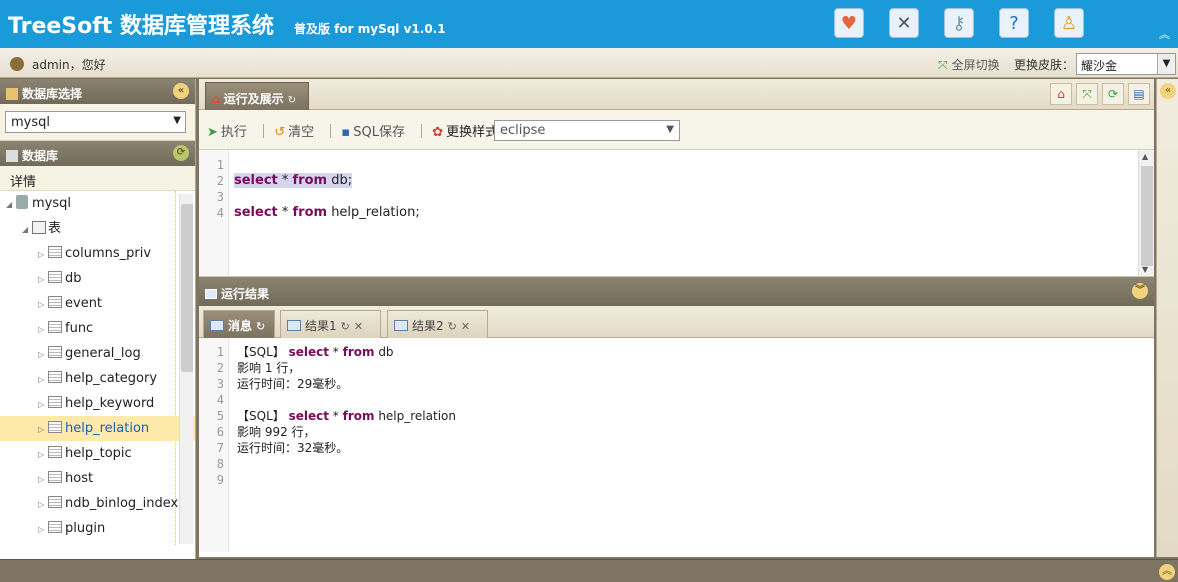 The height and width of the screenshot is (582, 1178). Describe the element at coordinates (904, 23) in the screenshot. I see `tools-icon: ✕` at that location.